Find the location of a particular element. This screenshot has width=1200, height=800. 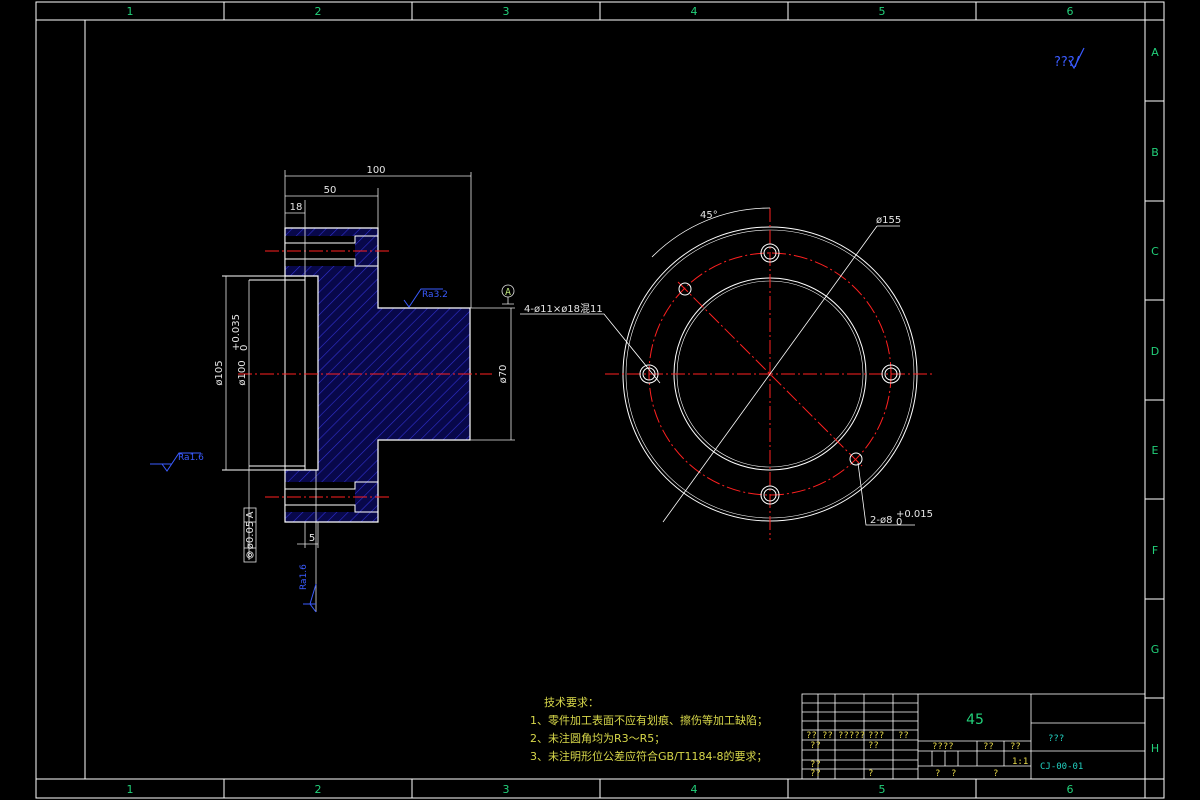

roughness-left-label: Ra1.6 is located at coordinates (191, 458).